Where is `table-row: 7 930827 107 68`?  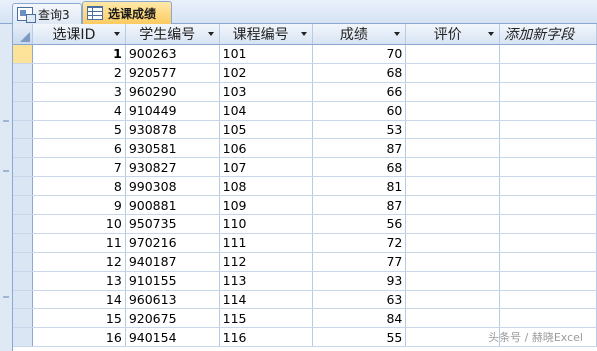 table-row: 7 930827 107 68 is located at coordinates (305, 168).